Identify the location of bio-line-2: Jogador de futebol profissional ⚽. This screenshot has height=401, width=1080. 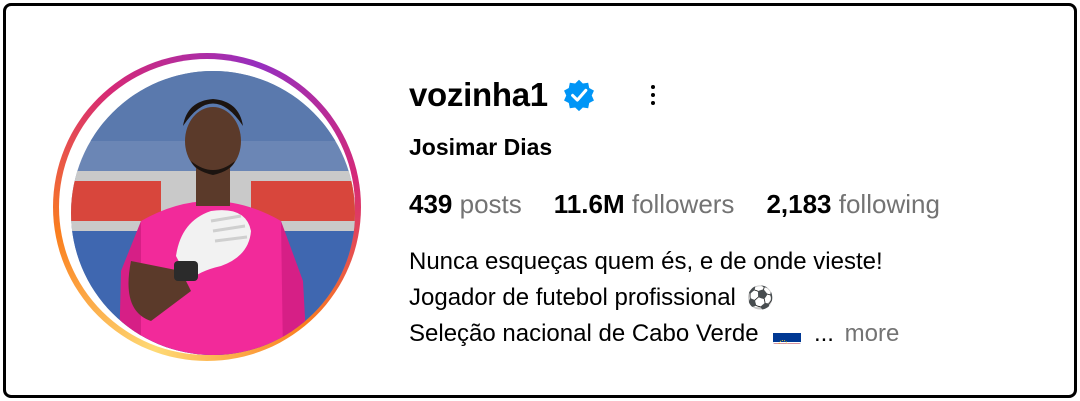
(739, 298).